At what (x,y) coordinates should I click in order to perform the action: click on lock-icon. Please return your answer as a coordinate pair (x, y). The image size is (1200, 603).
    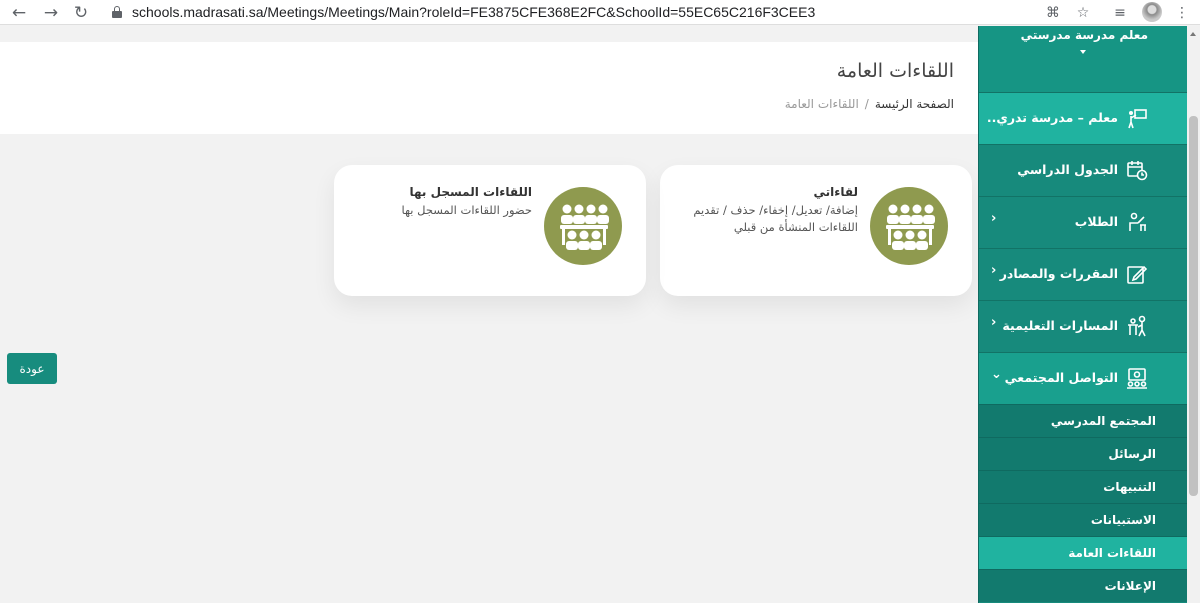
    Looking at the image, I should click on (117, 12).